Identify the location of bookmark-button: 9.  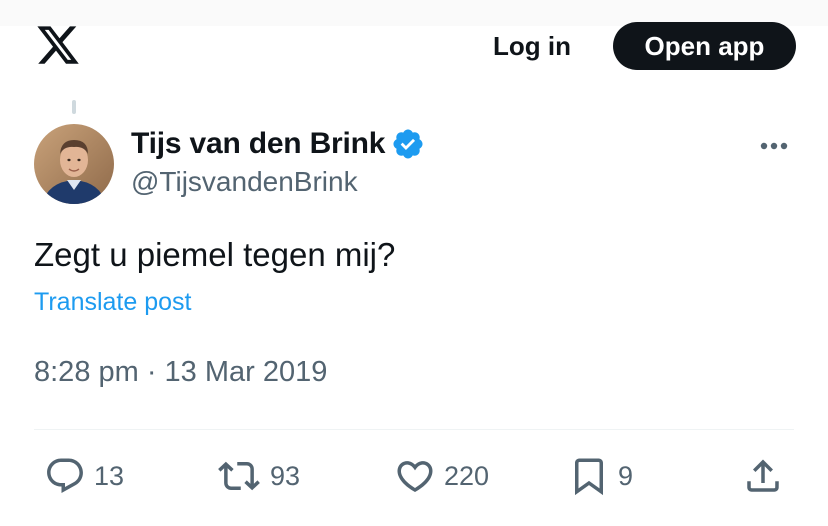
(600, 476).